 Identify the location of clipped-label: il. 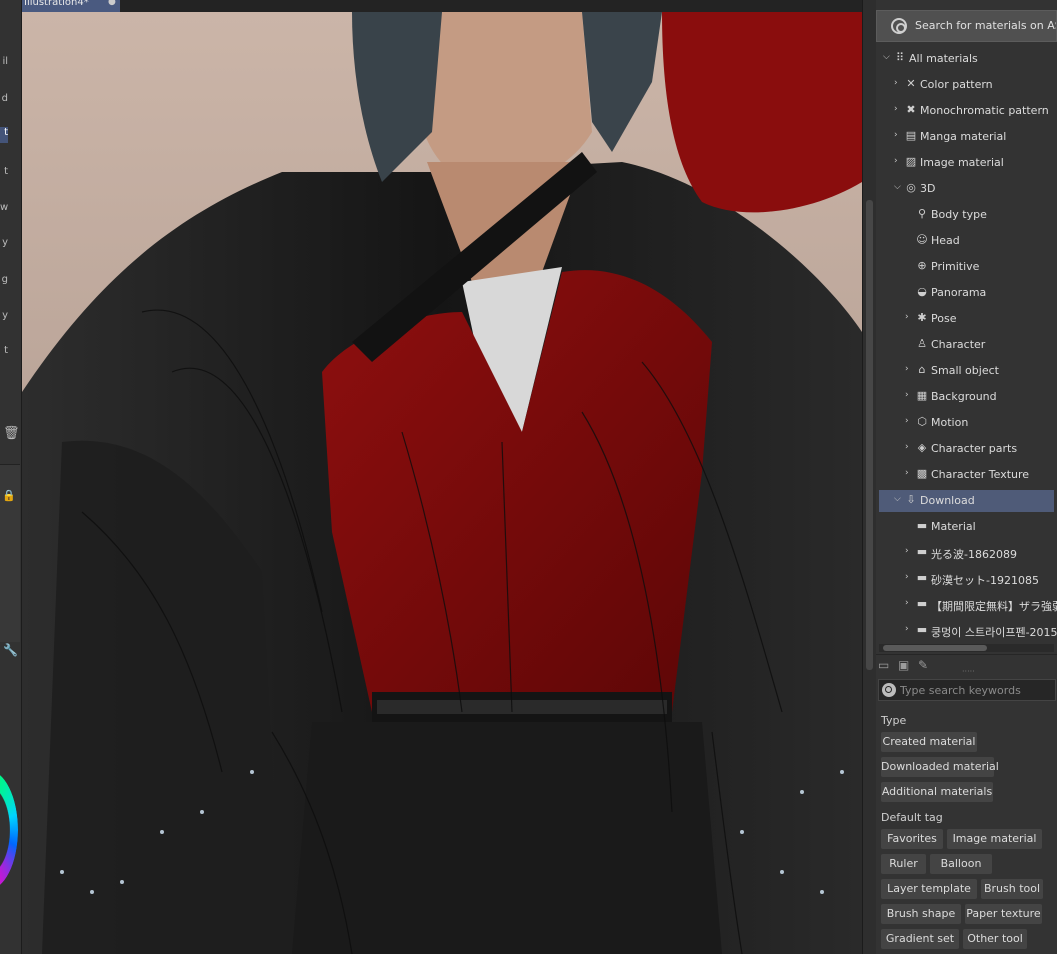
(4, 61).